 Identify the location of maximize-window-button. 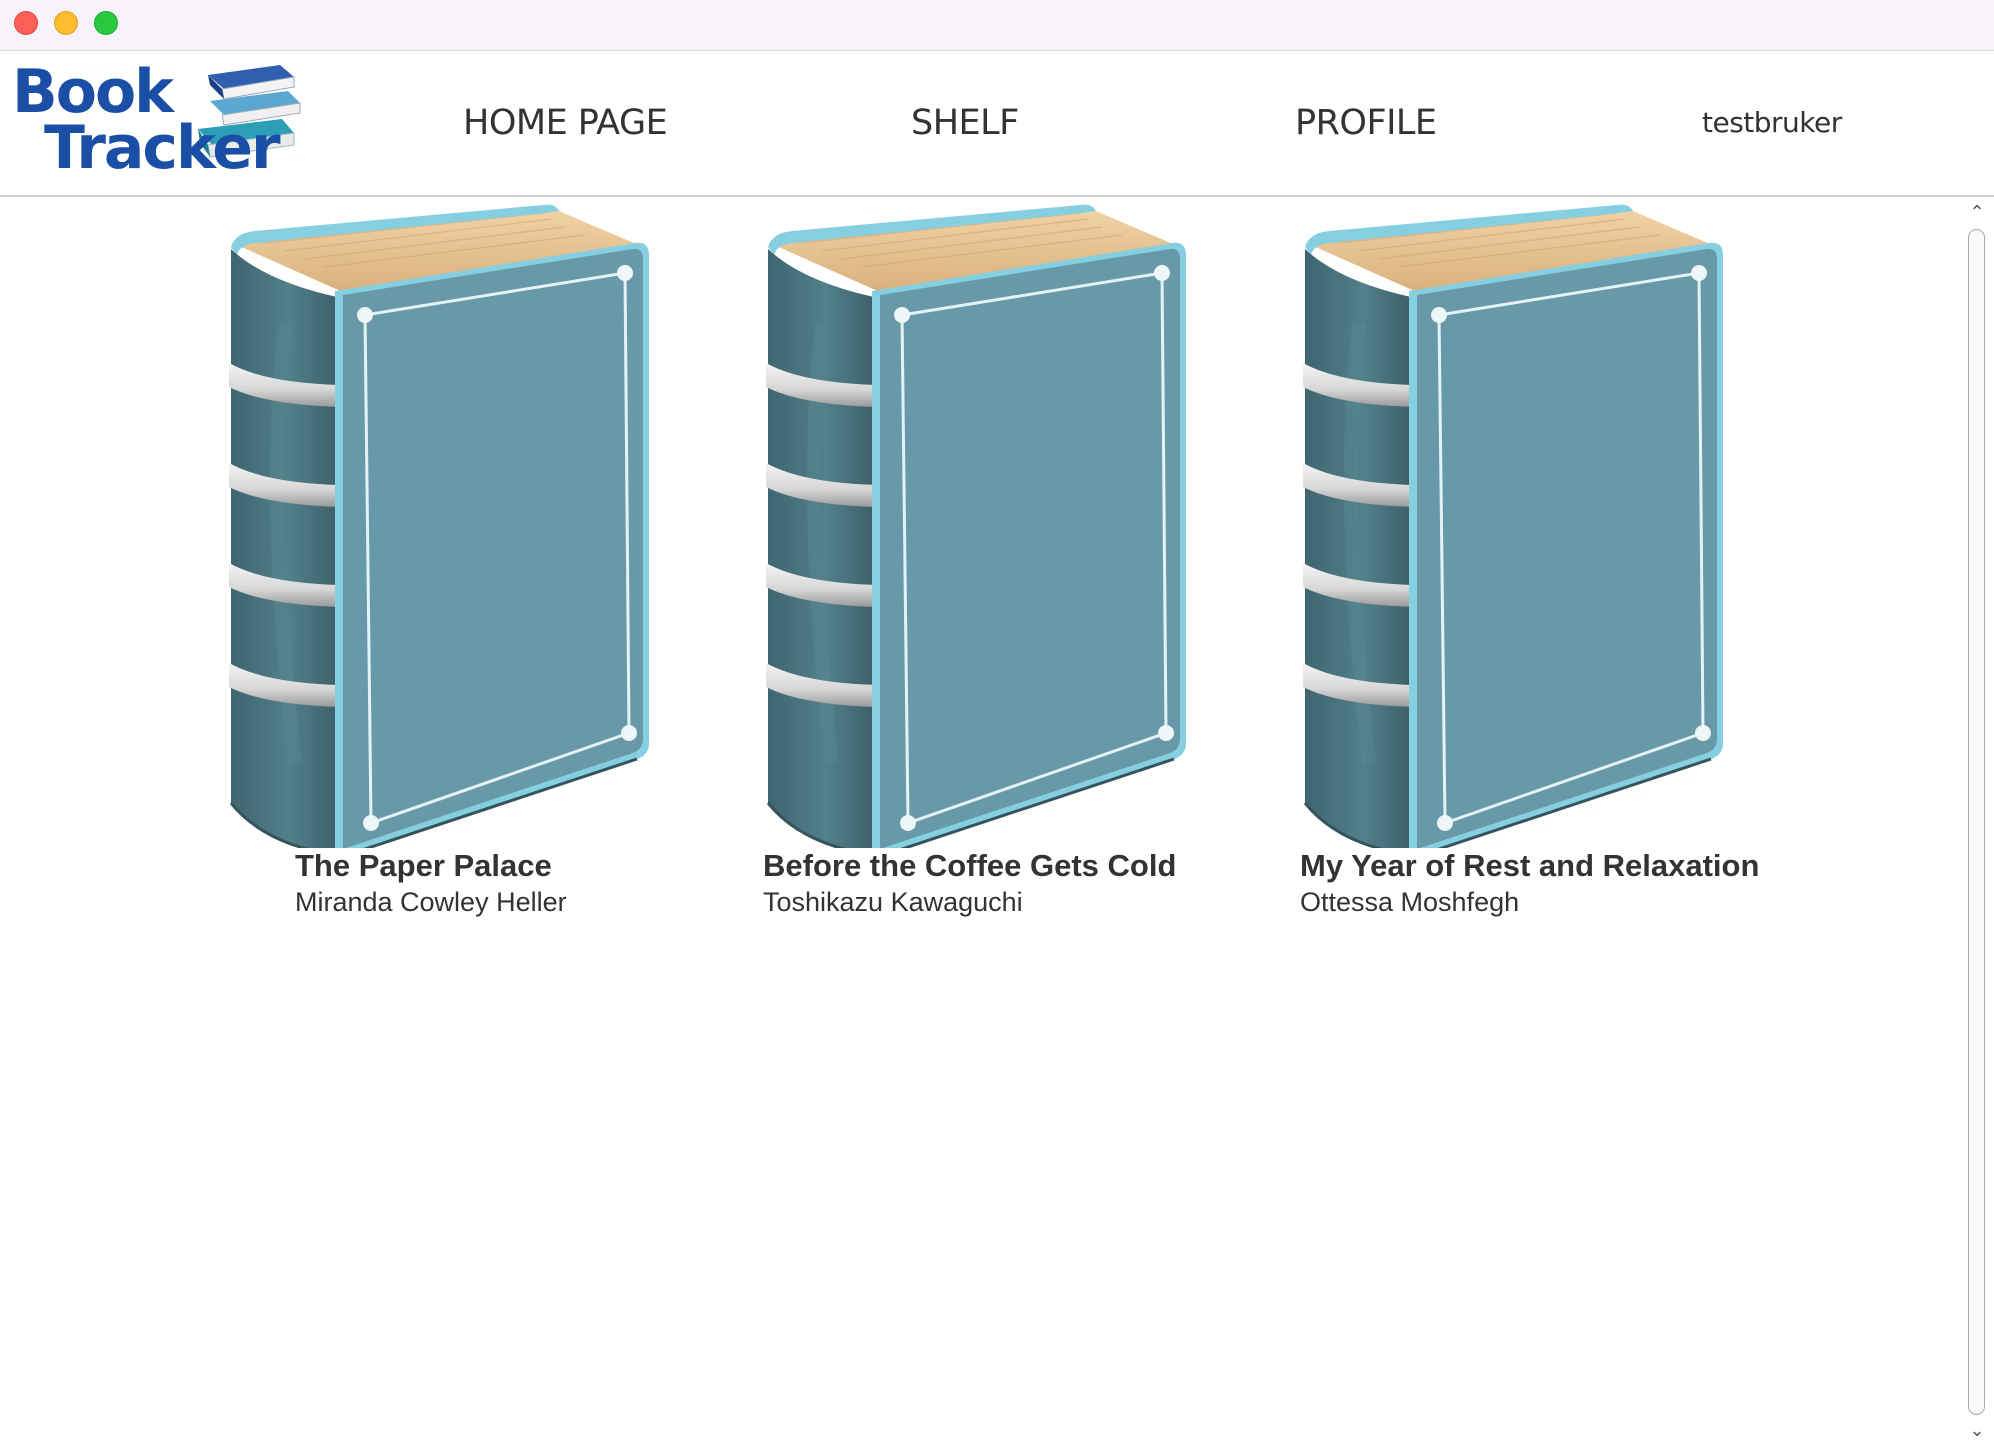
(106, 23).